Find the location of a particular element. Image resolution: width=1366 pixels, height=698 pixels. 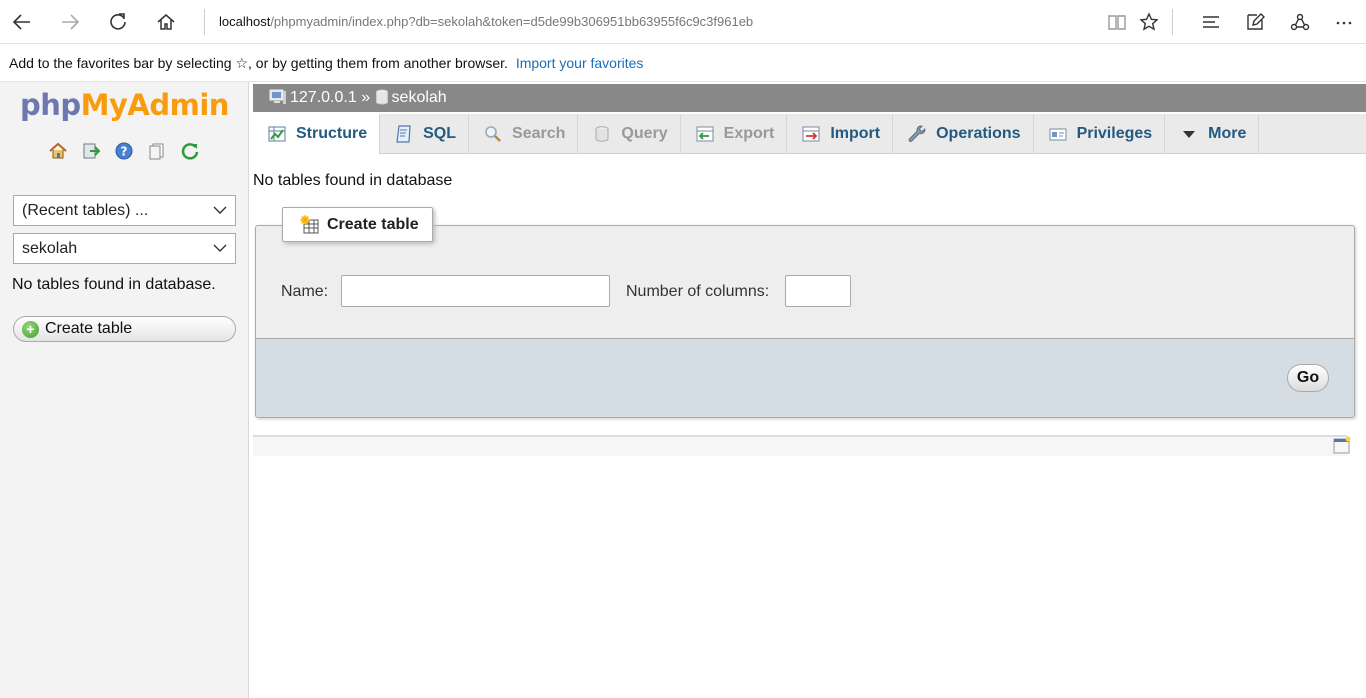

num-columns-label: Number of columns: is located at coordinates (698, 291).